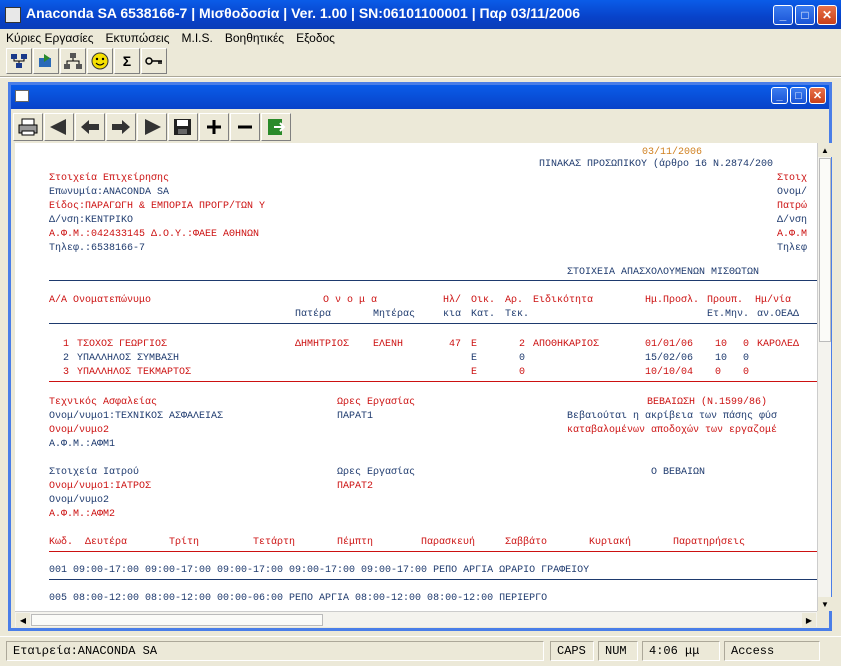  Describe the element at coordinates (827, 15) in the screenshot. I see `close-button: ✕` at that location.